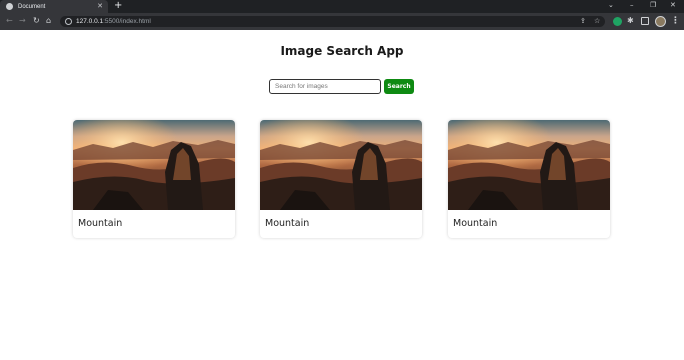 This screenshot has width=684, height=360. Describe the element at coordinates (325, 86) in the screenshot. I see `search-input` at that location.